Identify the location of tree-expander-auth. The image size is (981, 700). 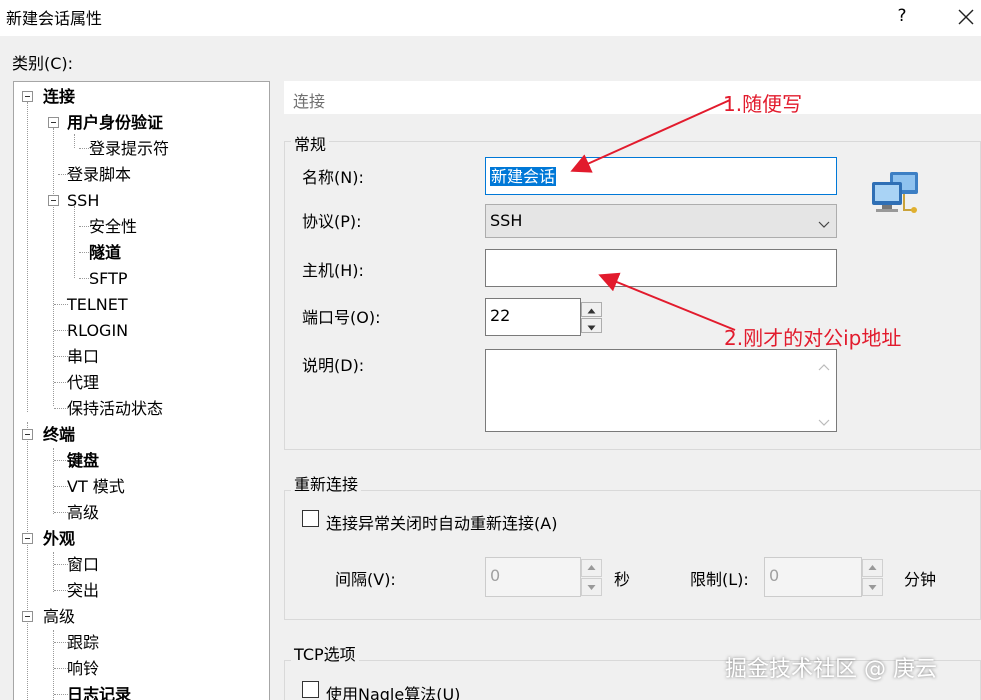
(53, 122).